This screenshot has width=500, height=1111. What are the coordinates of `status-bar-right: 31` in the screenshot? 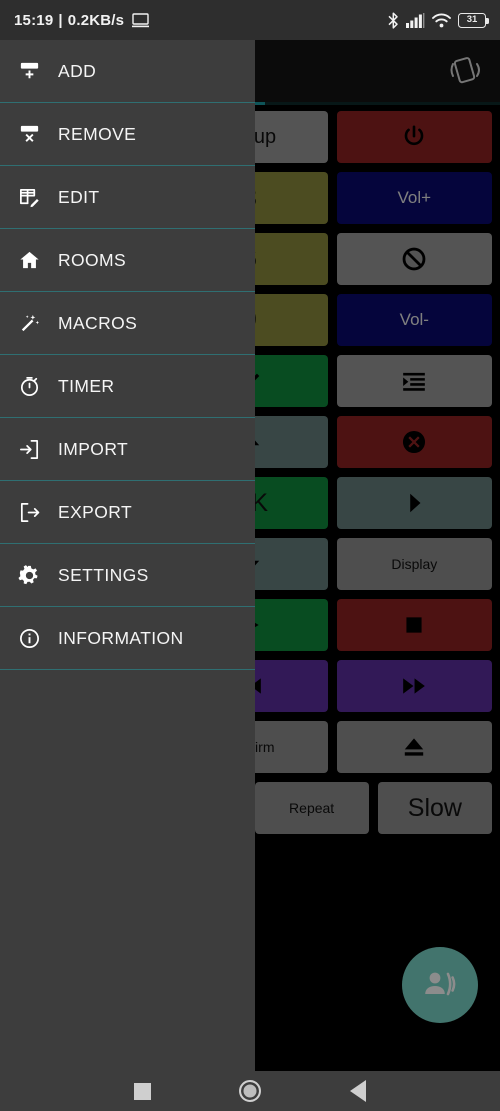 It's located at (438, 20).